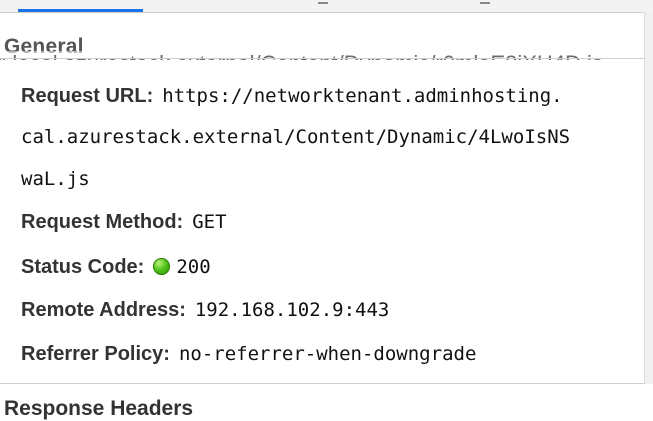 The width and height of the screenshot is (653, 421). I want to click on status-code-value: 200, so click(193, 267).